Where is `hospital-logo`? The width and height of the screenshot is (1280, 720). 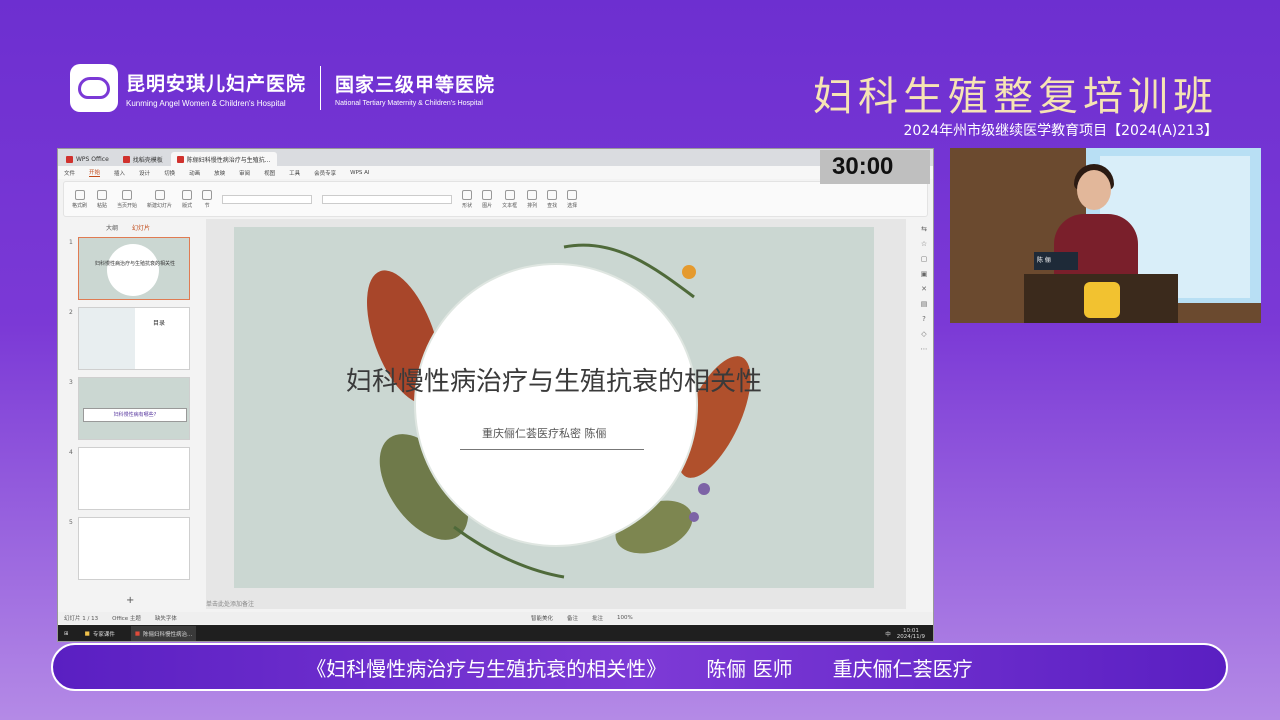
hospital-logo is located at coordinates (94, 88).